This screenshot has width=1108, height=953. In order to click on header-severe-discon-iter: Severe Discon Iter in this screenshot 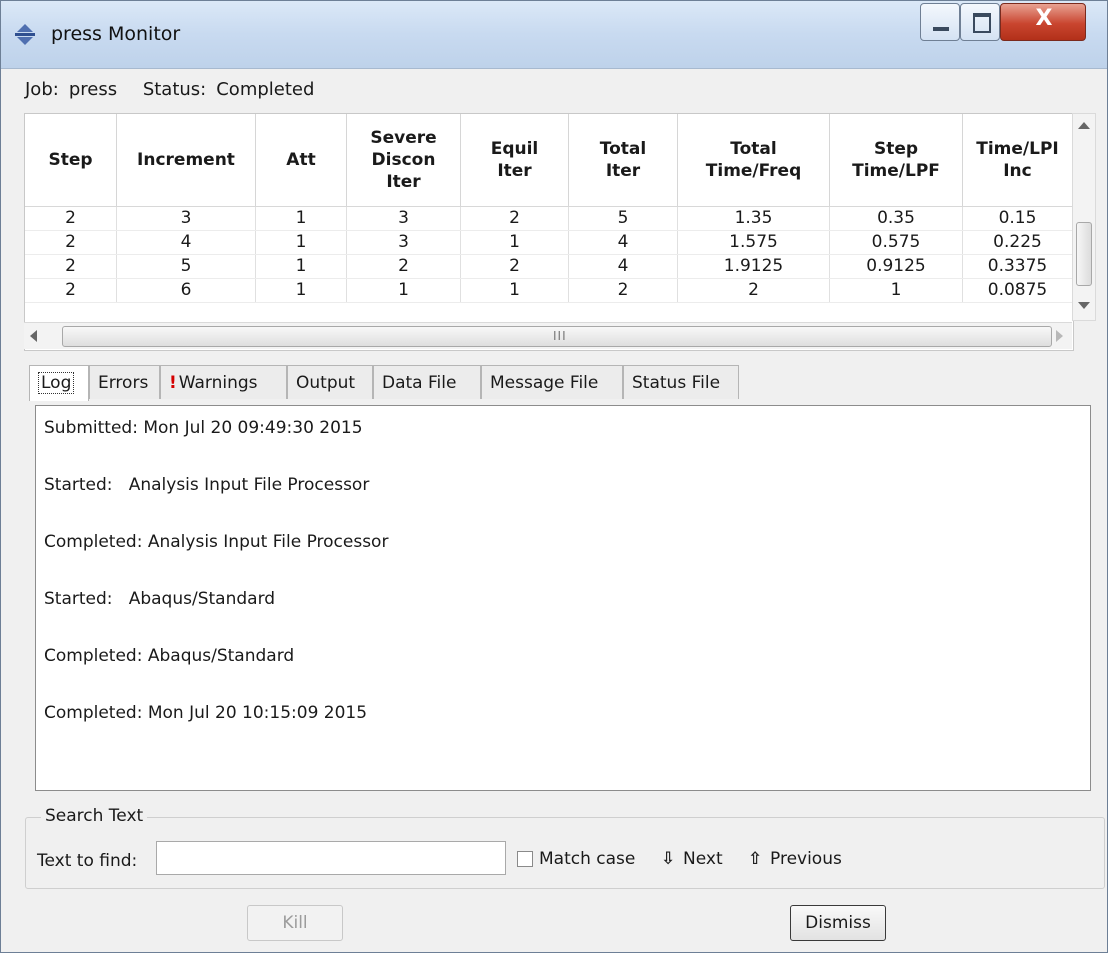, I will do `click(404, 160)`.